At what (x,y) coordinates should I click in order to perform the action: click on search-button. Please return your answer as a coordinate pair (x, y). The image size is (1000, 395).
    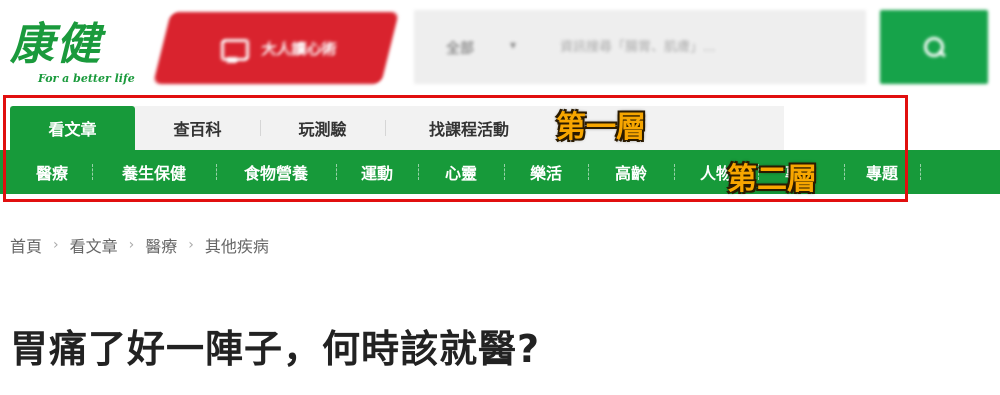
    Looking at the image, I should click on (934, 47).